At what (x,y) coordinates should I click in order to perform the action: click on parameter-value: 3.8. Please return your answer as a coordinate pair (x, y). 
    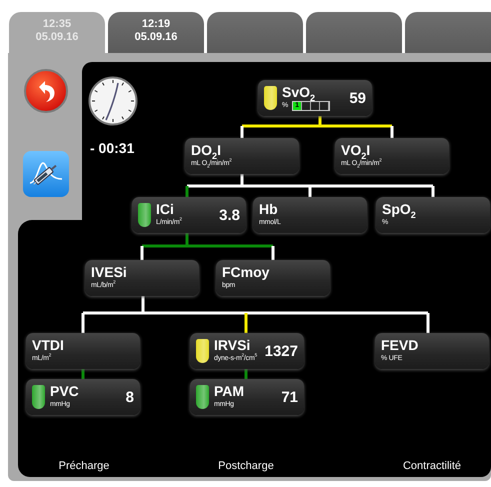
    Looking at the image, I should click on (229, 215).